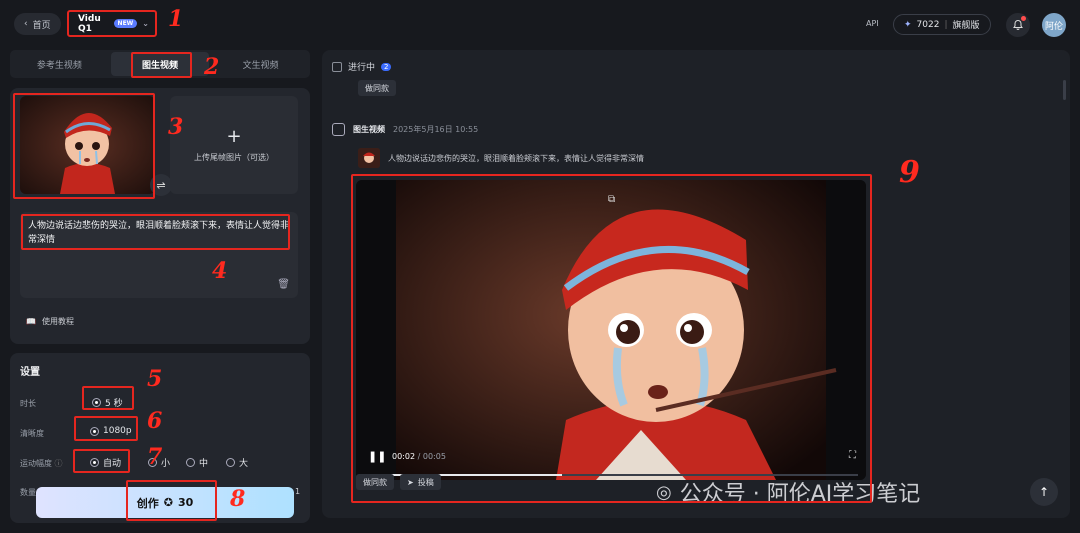  What do you see at coordinates (540, 25) in the screenshot?
I see `top-bar: ‹ 首页 Vidu Q1 NEW ⌄ API ✦ 7022 | 旗舰版 阿伦` at bounding box center [540, 25].